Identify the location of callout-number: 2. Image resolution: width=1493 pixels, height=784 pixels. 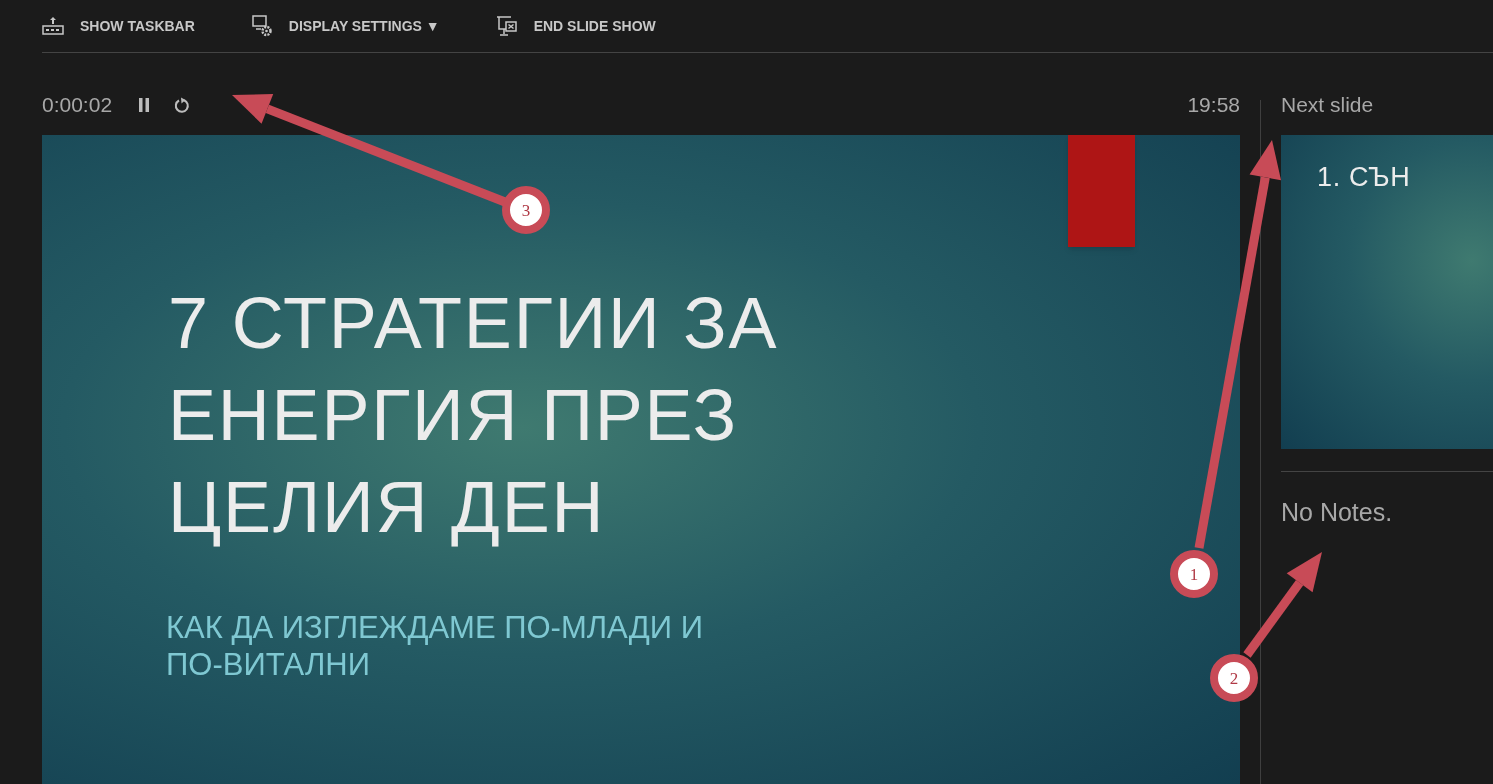
(1234, 678).